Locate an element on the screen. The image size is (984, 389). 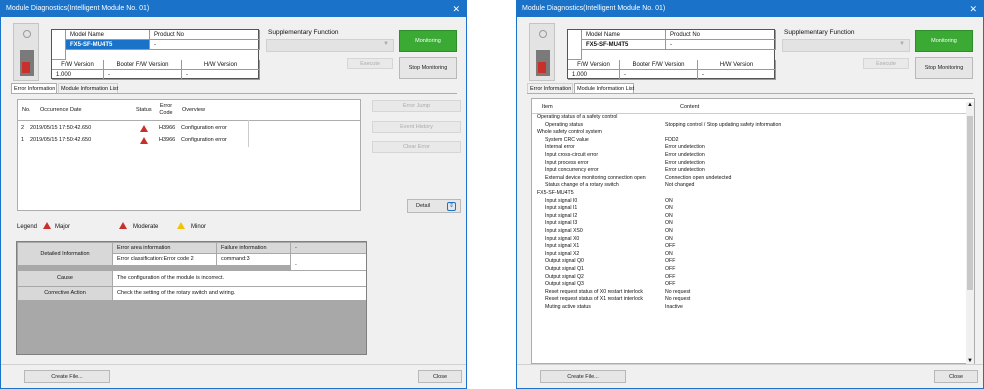
col-occurrence-date: Occurrence Date is located at coordinates (61, 110).